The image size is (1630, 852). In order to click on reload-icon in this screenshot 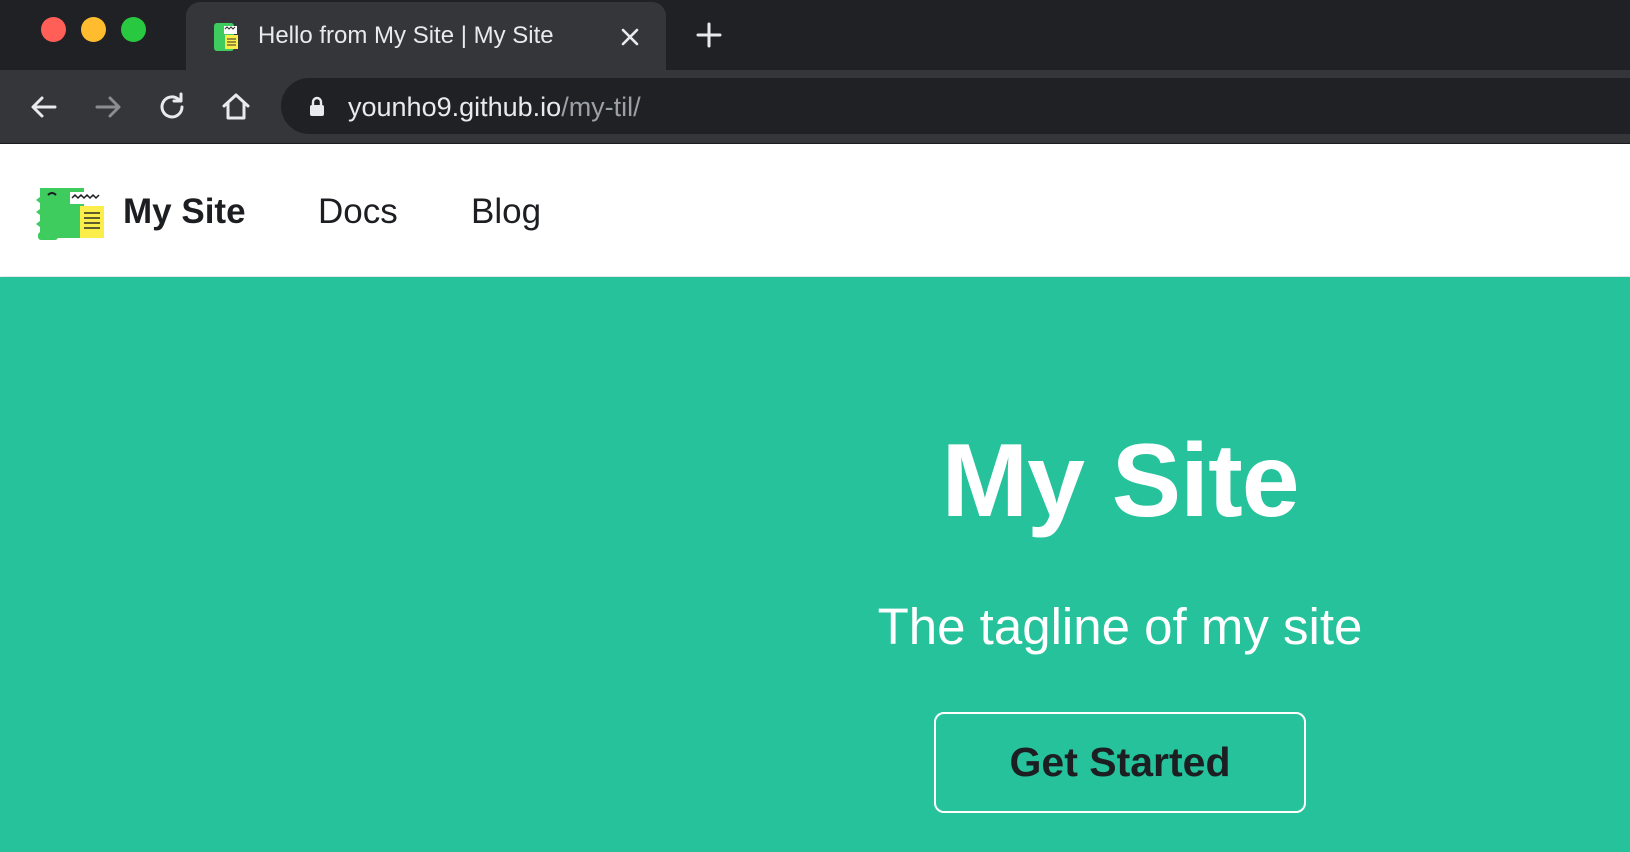, I will do `click(172, 107)`.